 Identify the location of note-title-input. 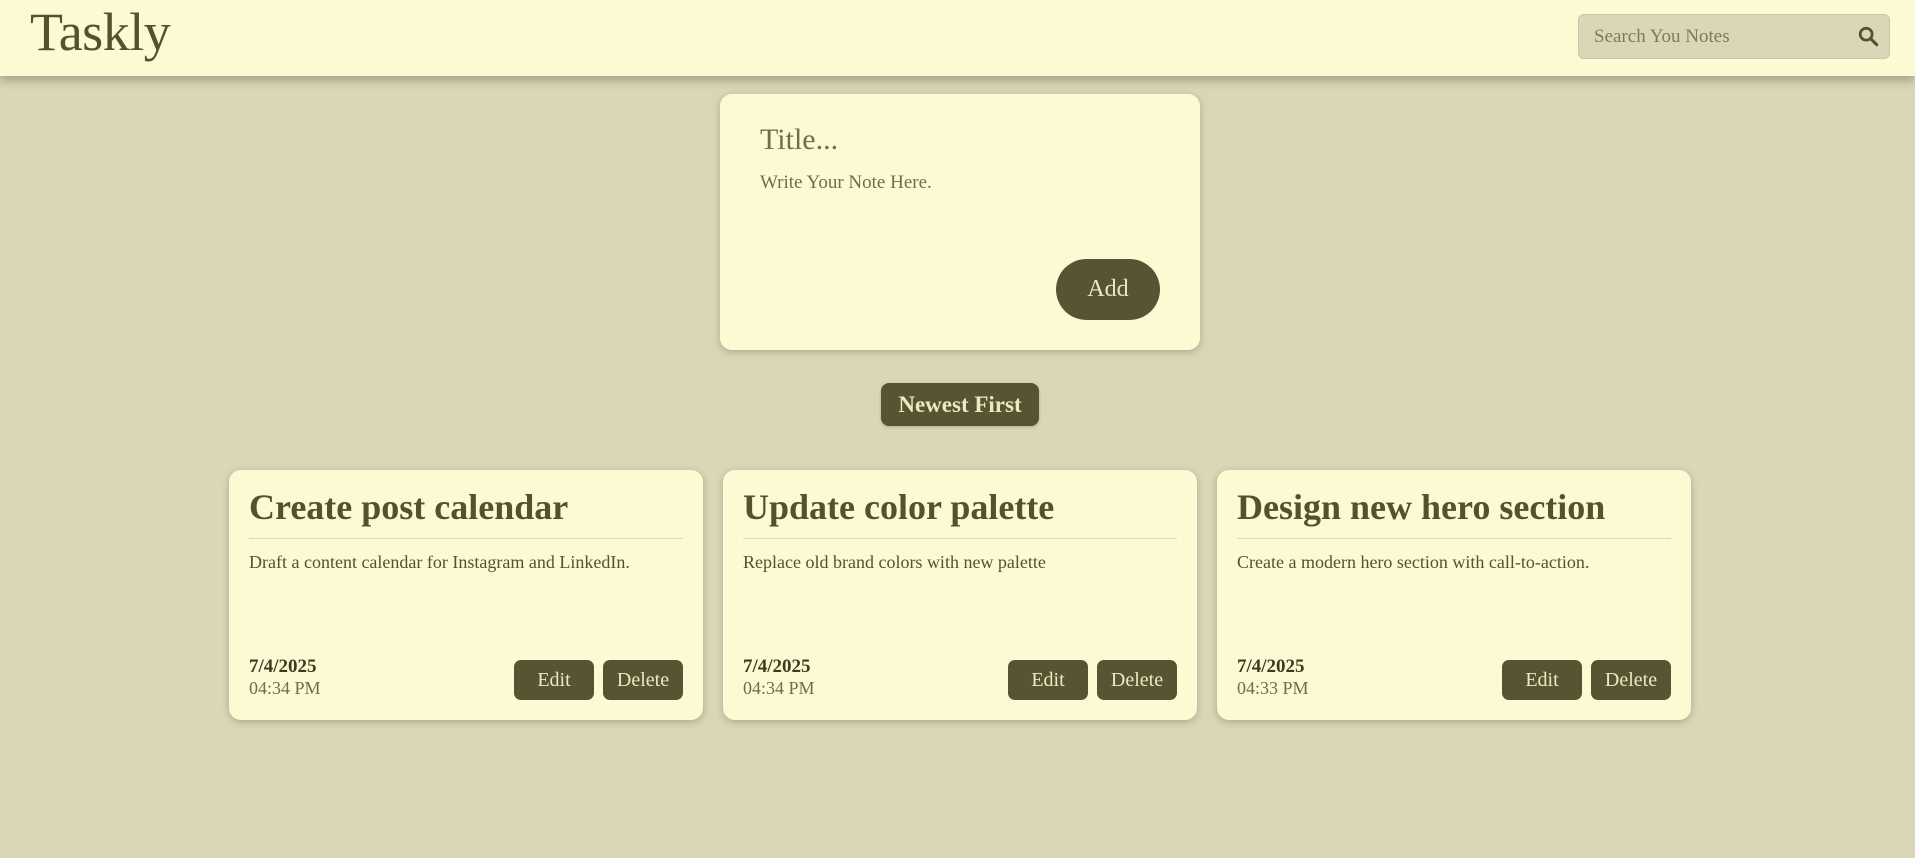
(960, 140).